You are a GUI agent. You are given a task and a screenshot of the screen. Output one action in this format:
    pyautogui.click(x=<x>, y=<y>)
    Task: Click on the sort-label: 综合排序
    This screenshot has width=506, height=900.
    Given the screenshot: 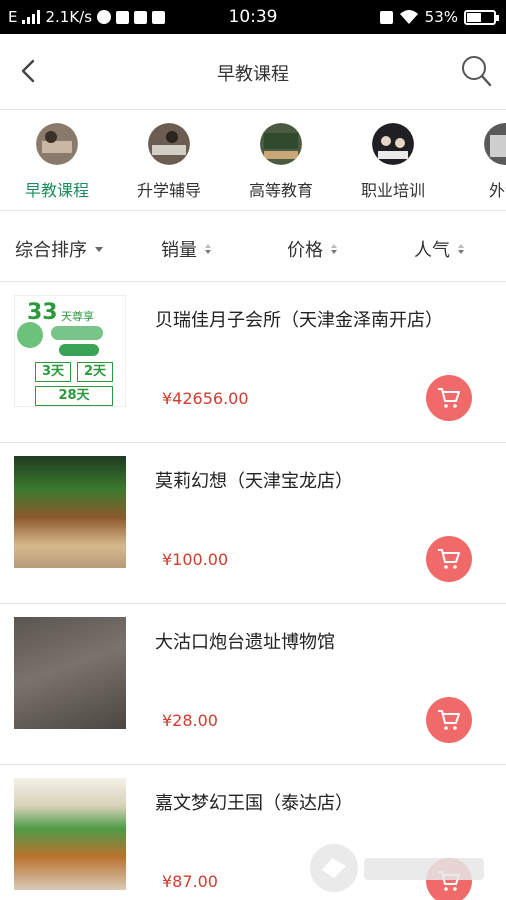 What is the action you would take?
    pyautogui.click(x=51, y=250)
    